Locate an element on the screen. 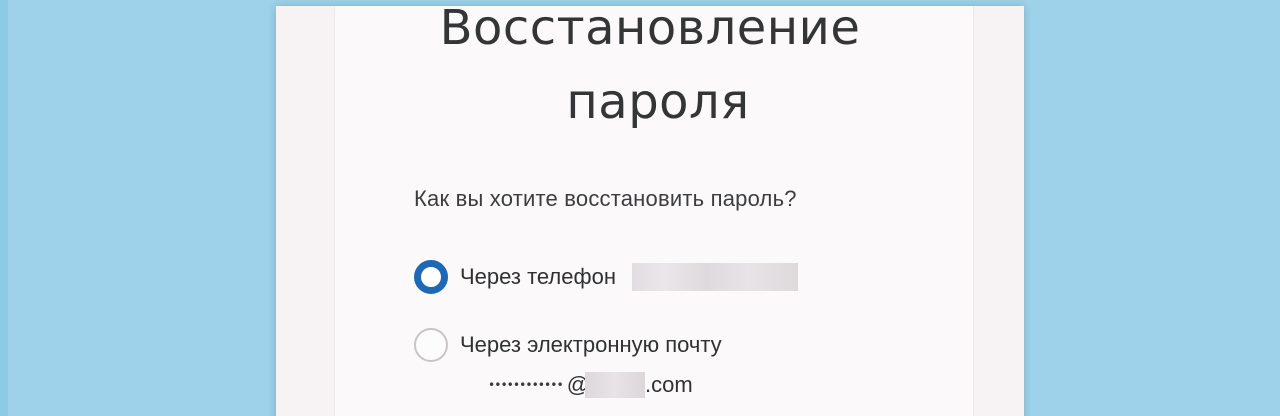 This screenshot has height=416, width=1280. masked-email: •••••••••••• @ .com is located at coordinates (590, 385).